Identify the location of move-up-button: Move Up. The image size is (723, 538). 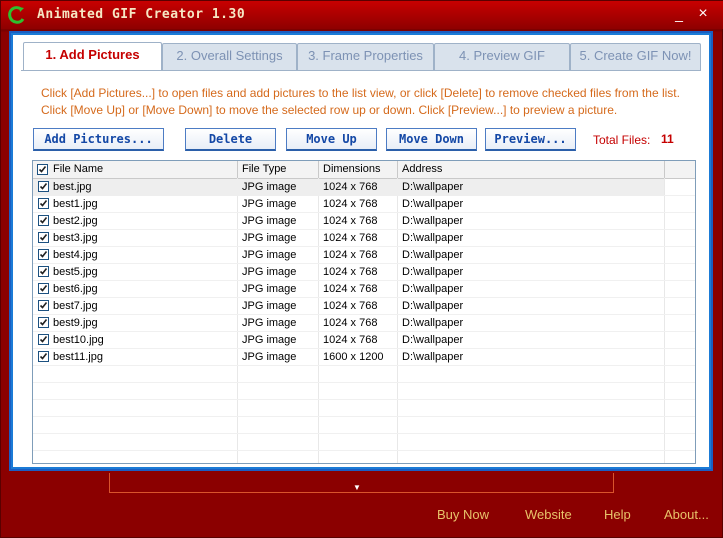
(331, 139).